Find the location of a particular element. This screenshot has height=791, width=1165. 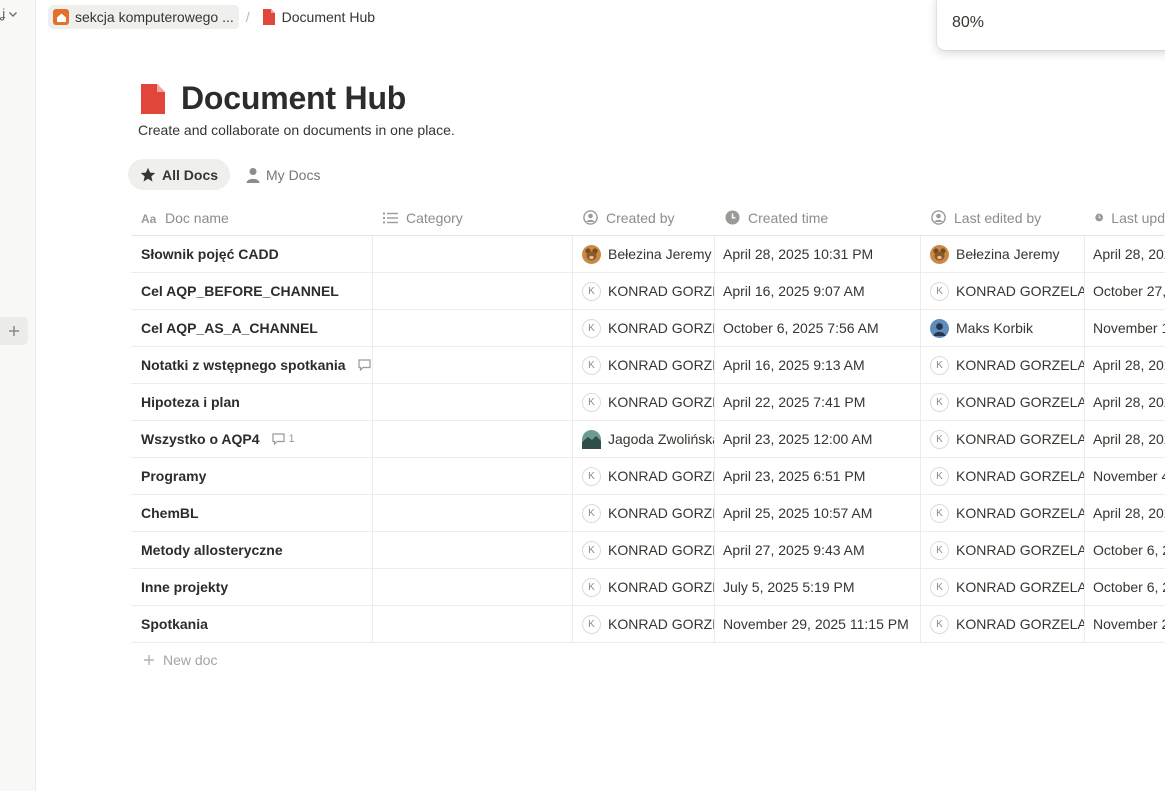

cell-doc-name: Spotkania is located at coordinates (252, 624).